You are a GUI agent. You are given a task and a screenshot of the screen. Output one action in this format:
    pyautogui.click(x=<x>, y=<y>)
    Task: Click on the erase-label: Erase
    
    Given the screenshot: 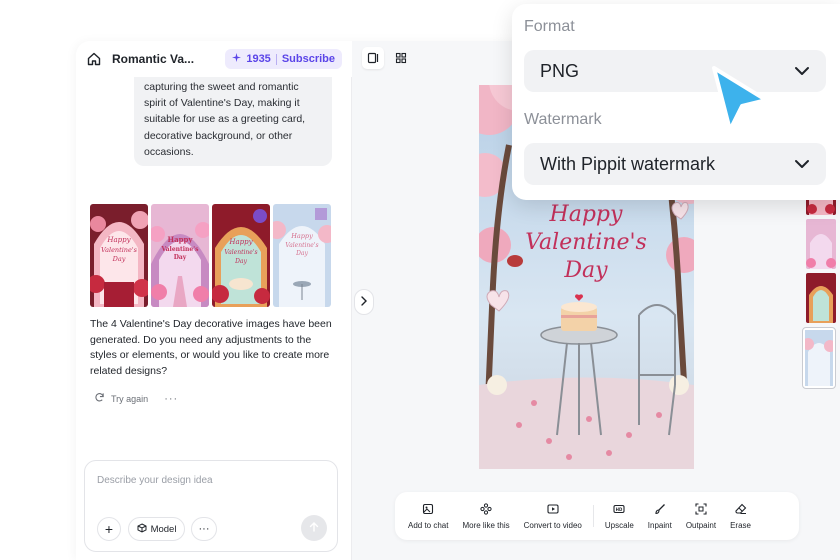 What is the action you would take?
    pyautogui.click(x=740, y=525)
    